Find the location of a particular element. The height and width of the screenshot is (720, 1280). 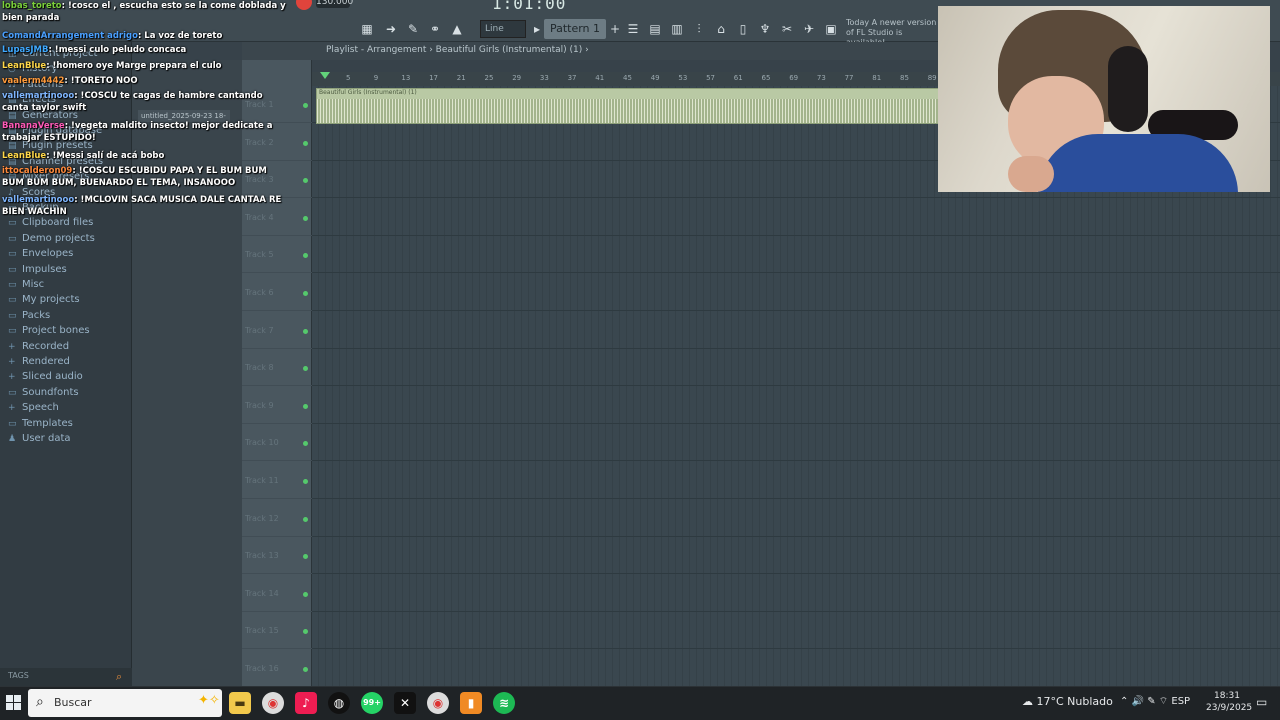

tiktok-icon: ♪ is located at coordinates (306, 703).